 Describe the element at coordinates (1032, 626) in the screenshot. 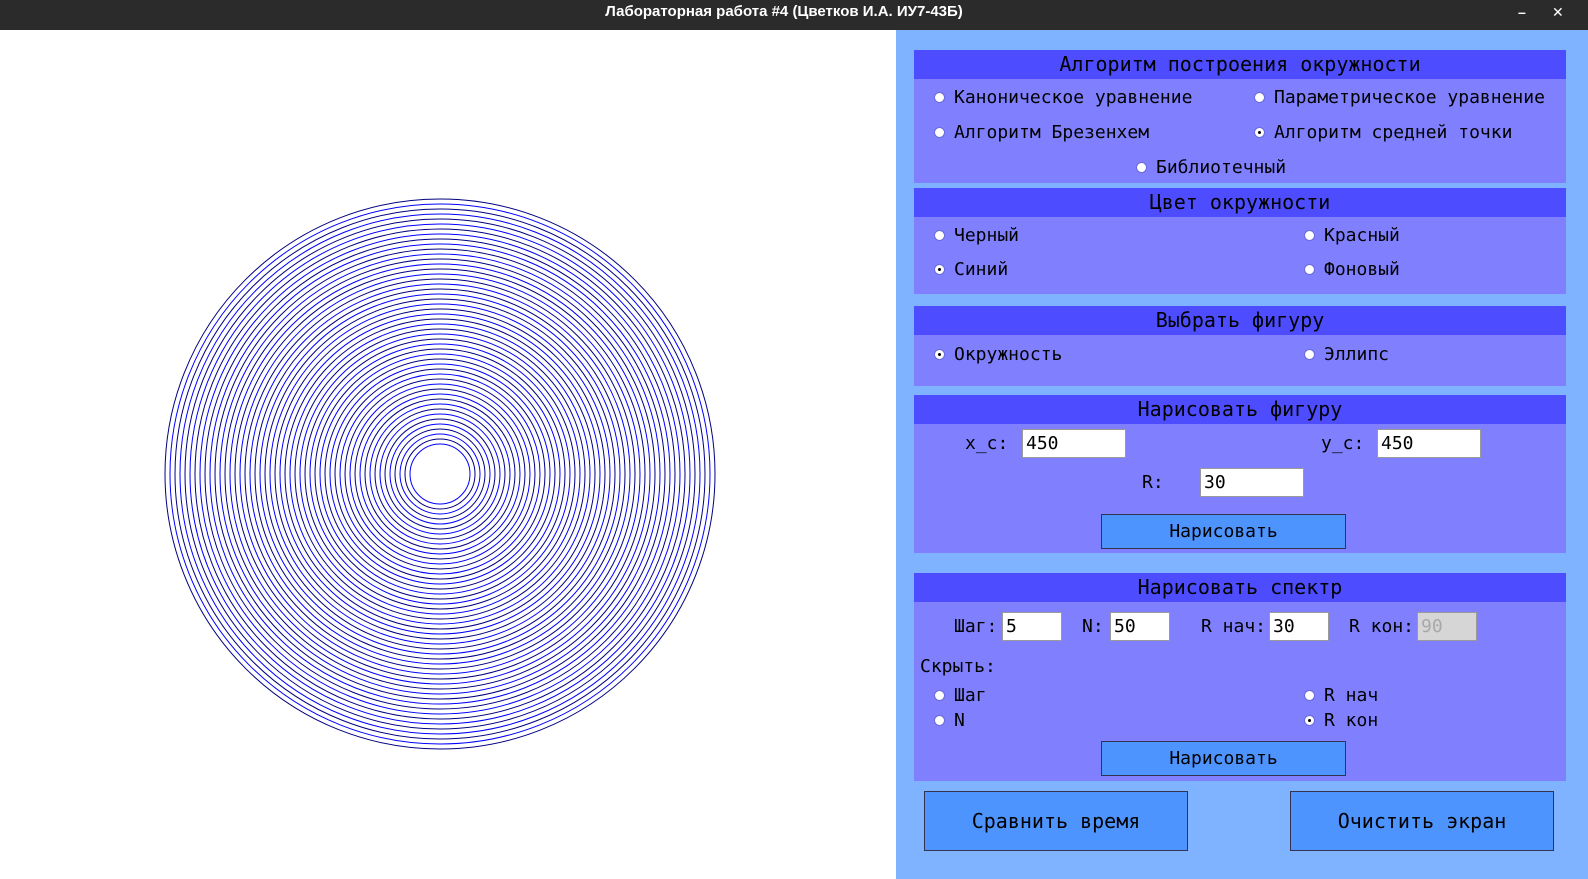

I see `step-input` at that location.